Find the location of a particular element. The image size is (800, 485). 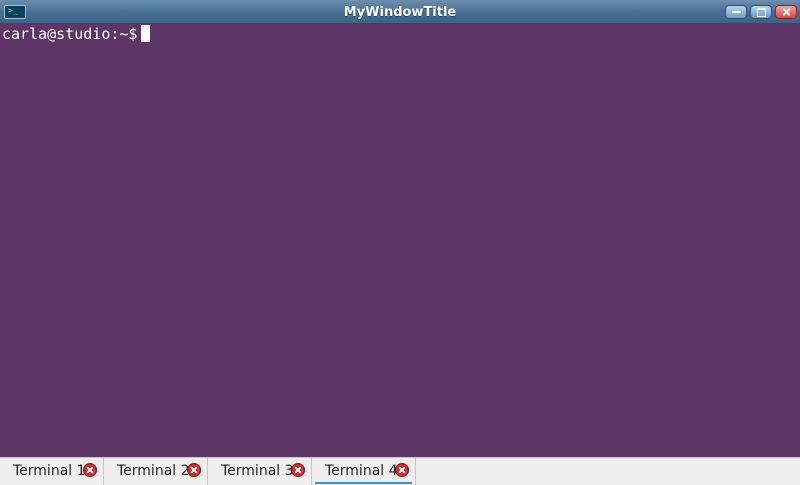

tab-label: Terminal 2 is located at coordinates (153, 471).